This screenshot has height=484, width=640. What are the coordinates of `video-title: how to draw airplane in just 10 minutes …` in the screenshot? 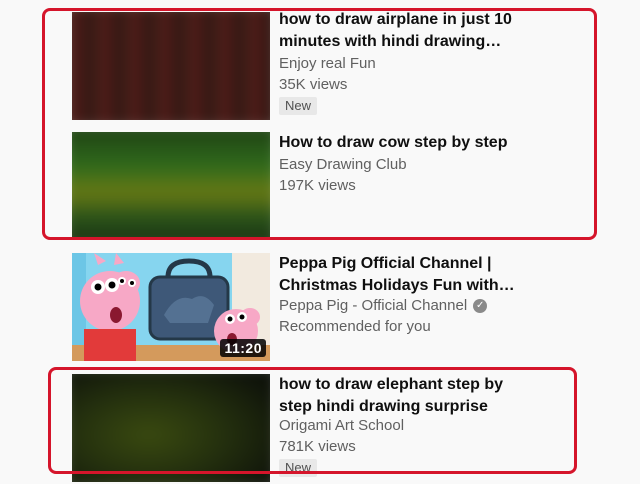 It's located at (401, 31).